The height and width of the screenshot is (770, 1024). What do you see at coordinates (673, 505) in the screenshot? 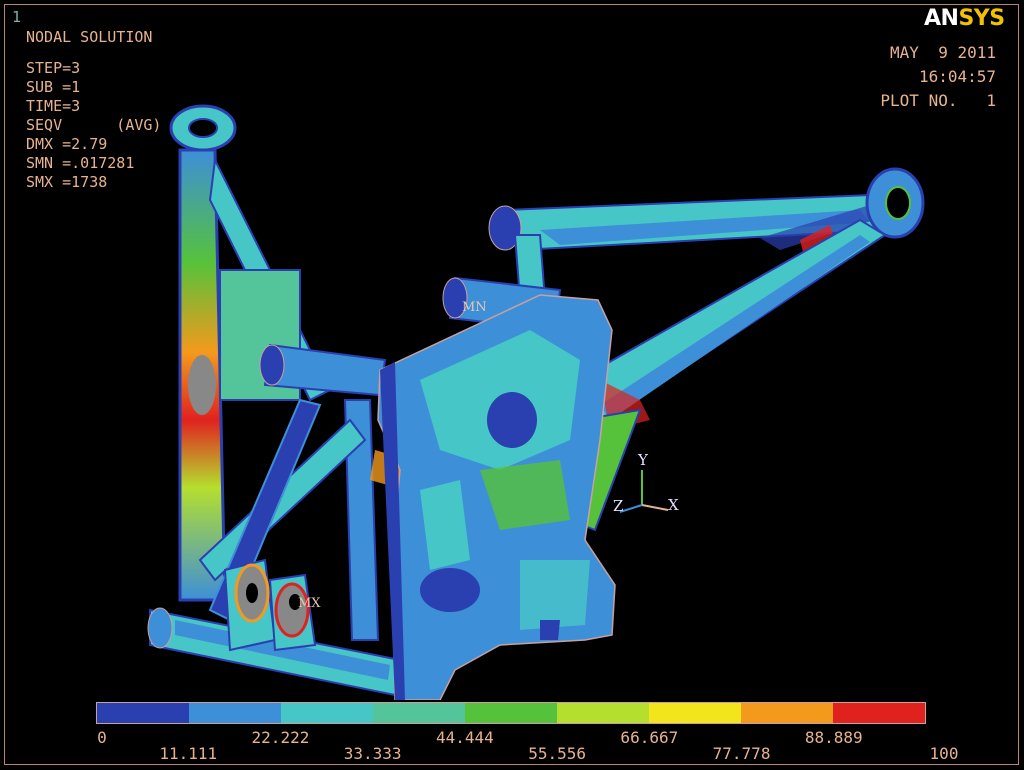
I see `axis-x-label: X` at bounding box center [673, 505].